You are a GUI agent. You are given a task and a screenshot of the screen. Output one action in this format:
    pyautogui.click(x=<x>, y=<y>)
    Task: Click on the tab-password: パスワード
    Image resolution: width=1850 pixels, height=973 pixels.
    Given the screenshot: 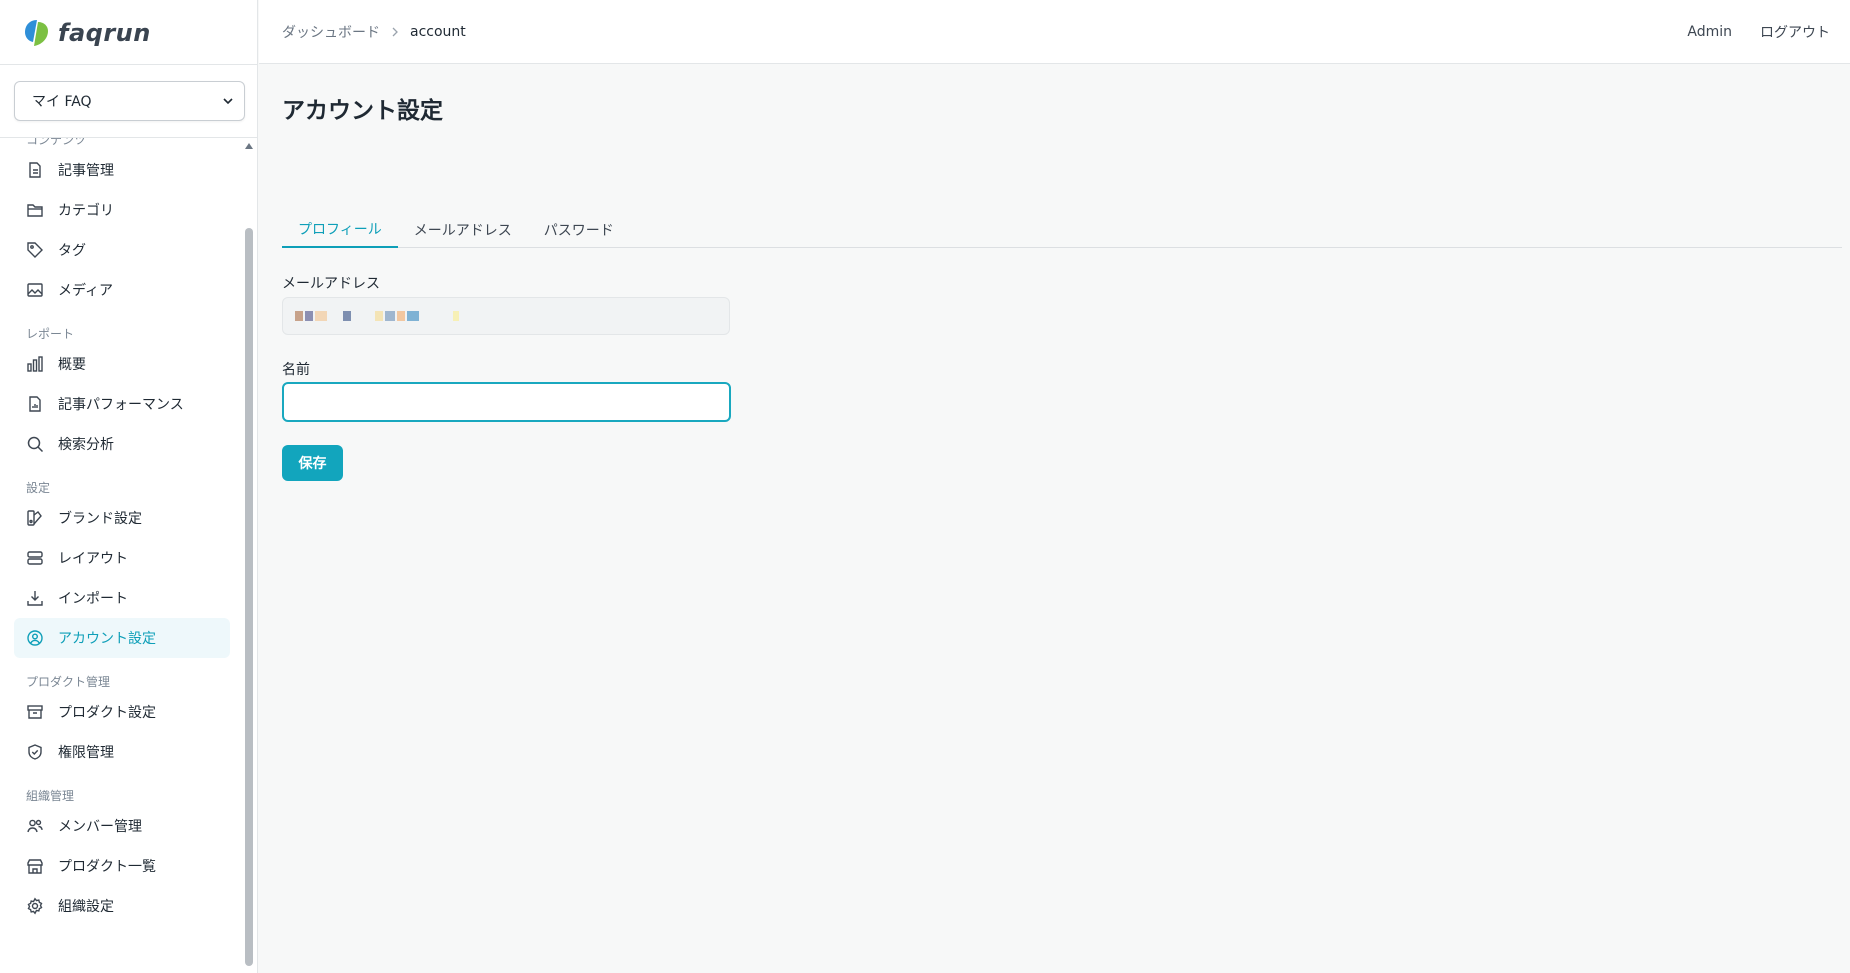 What is the action you would take?
    pyautogui.click(x=579, y=229)
    